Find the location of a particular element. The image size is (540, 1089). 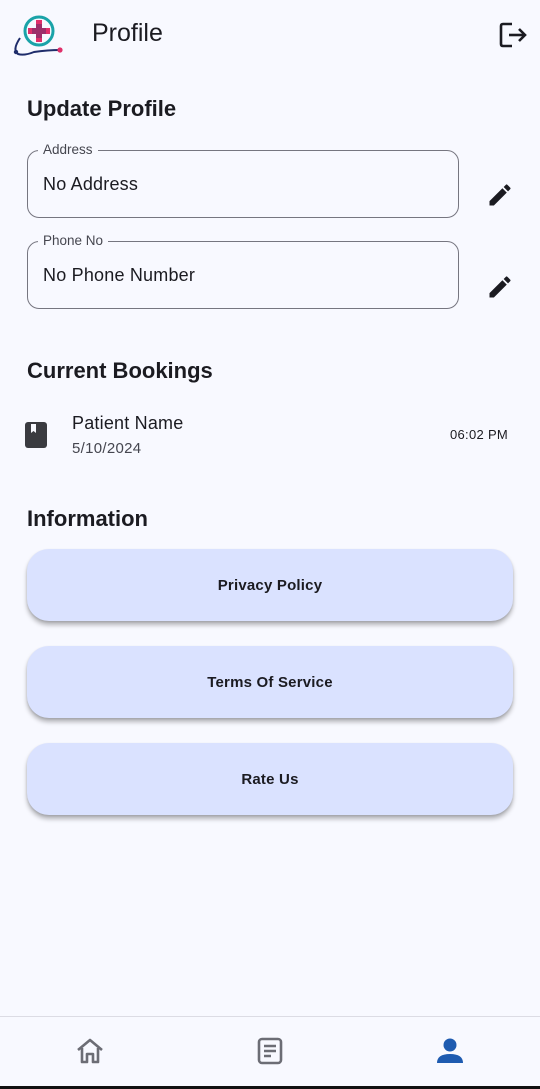

nav-documents is located at coordinates (270, 1053).